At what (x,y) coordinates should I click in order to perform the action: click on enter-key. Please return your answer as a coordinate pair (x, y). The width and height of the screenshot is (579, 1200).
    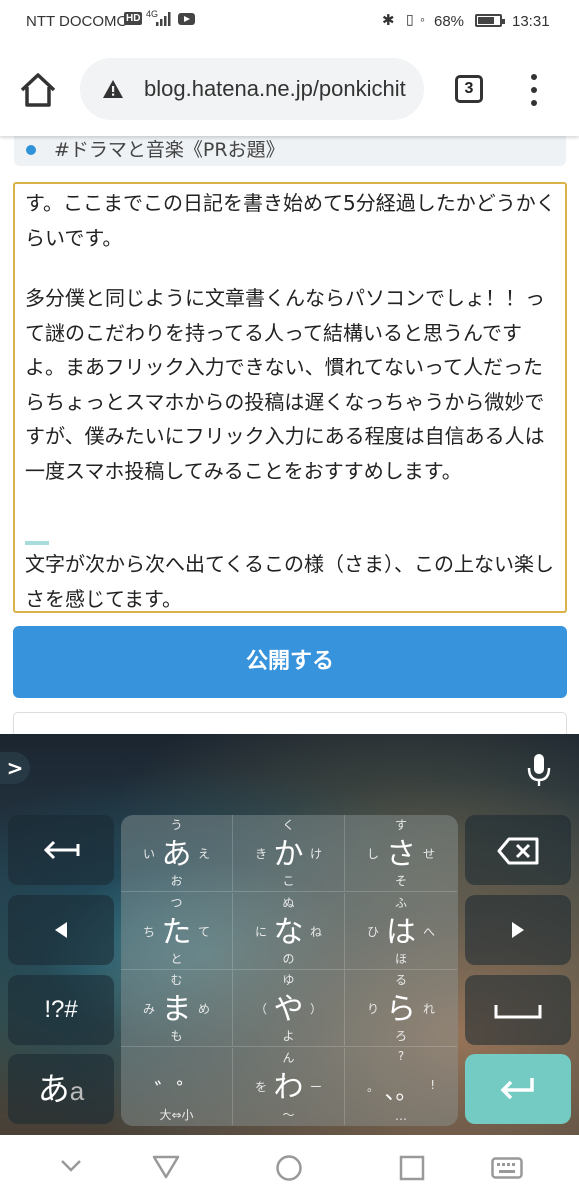
    Looking at the image, I should click on (518, 1089).